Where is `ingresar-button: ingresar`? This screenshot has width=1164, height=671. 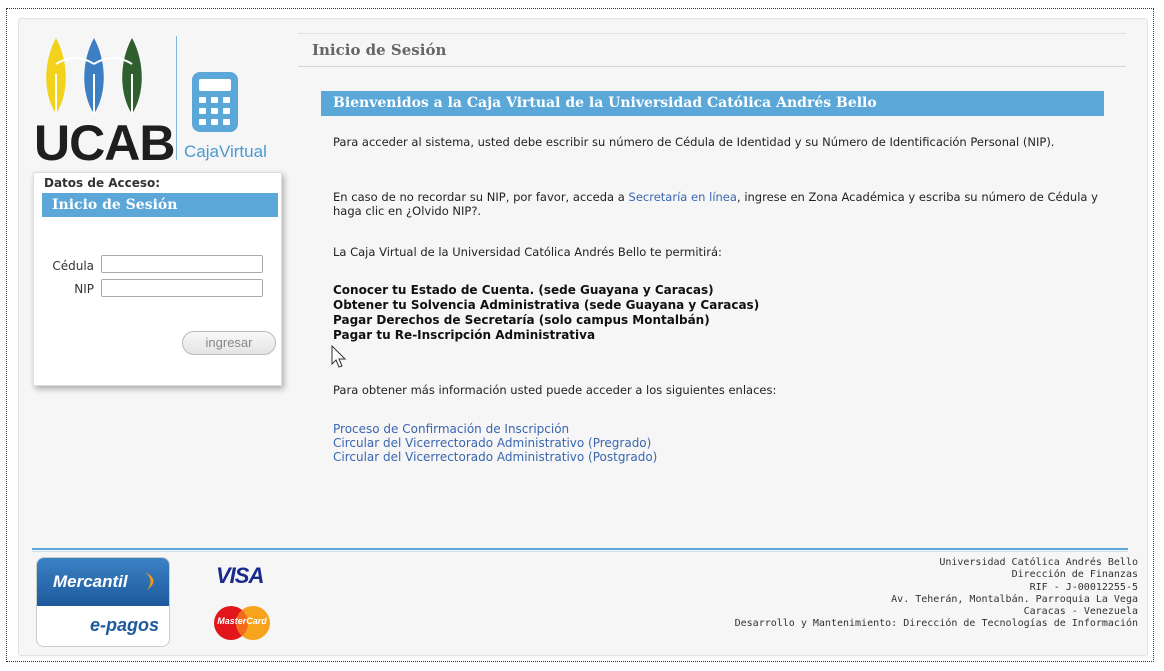
ingresar-button: ingresar is located at coordinates (229, 343).